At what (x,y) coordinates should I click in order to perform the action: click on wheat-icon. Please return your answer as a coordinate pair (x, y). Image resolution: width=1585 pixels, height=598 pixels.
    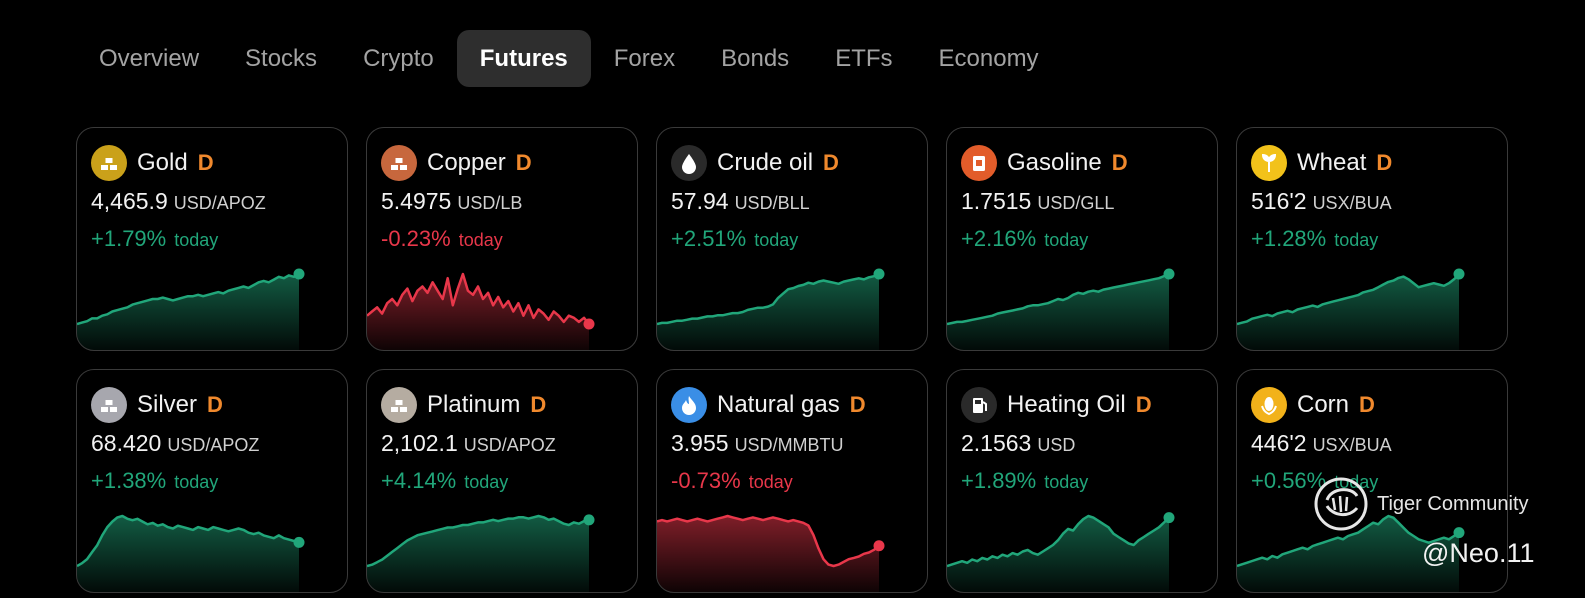
    Looking at the image, I should click on (1269, 163).